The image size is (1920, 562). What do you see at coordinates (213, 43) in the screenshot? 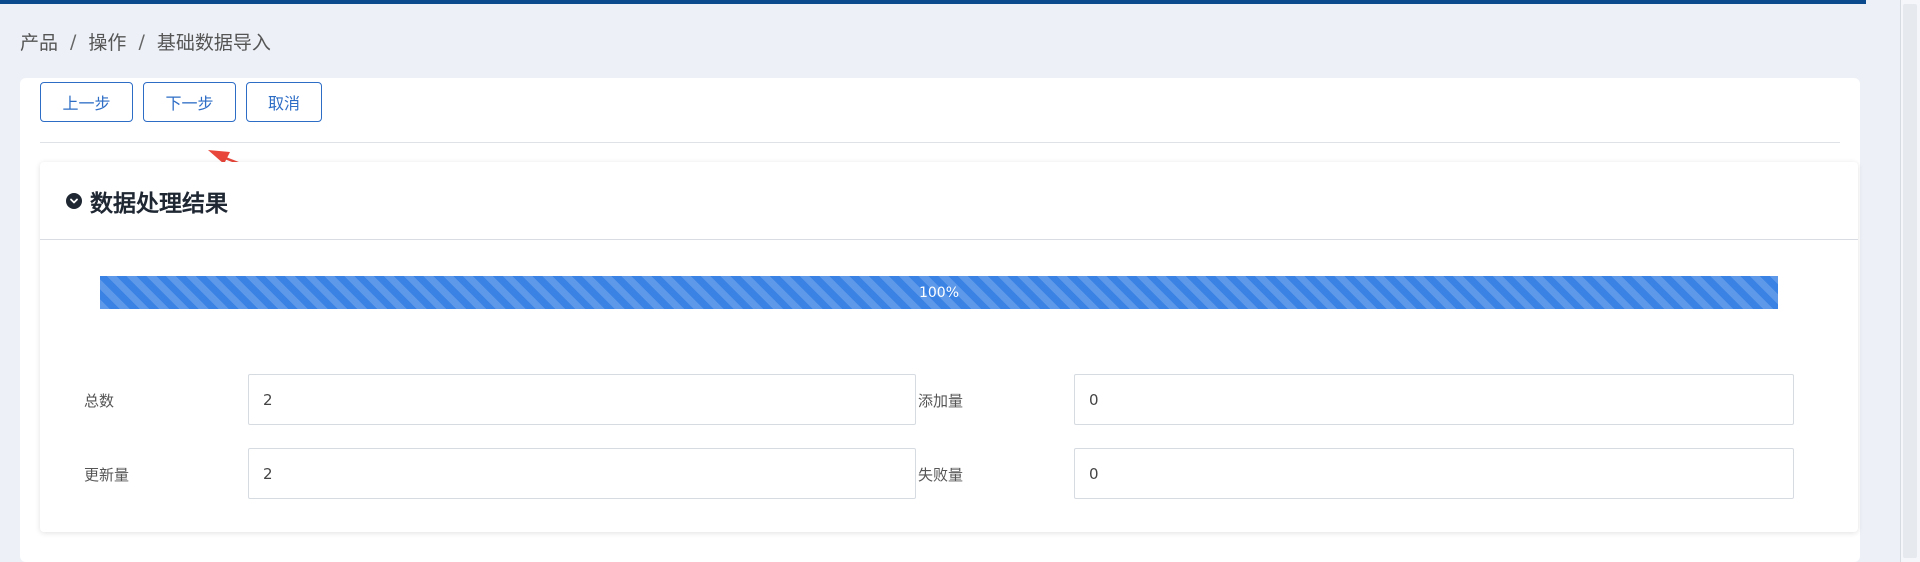
I see `breadcrumb-item-basic-data-import: 基础数据导入` at bounding box center [213, 43].